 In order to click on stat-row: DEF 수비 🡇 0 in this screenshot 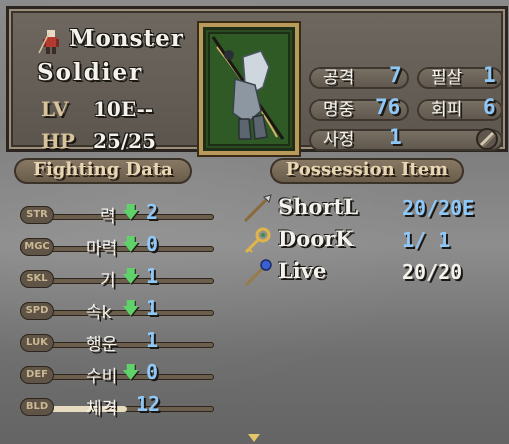, I will do `click(118, 373)`.